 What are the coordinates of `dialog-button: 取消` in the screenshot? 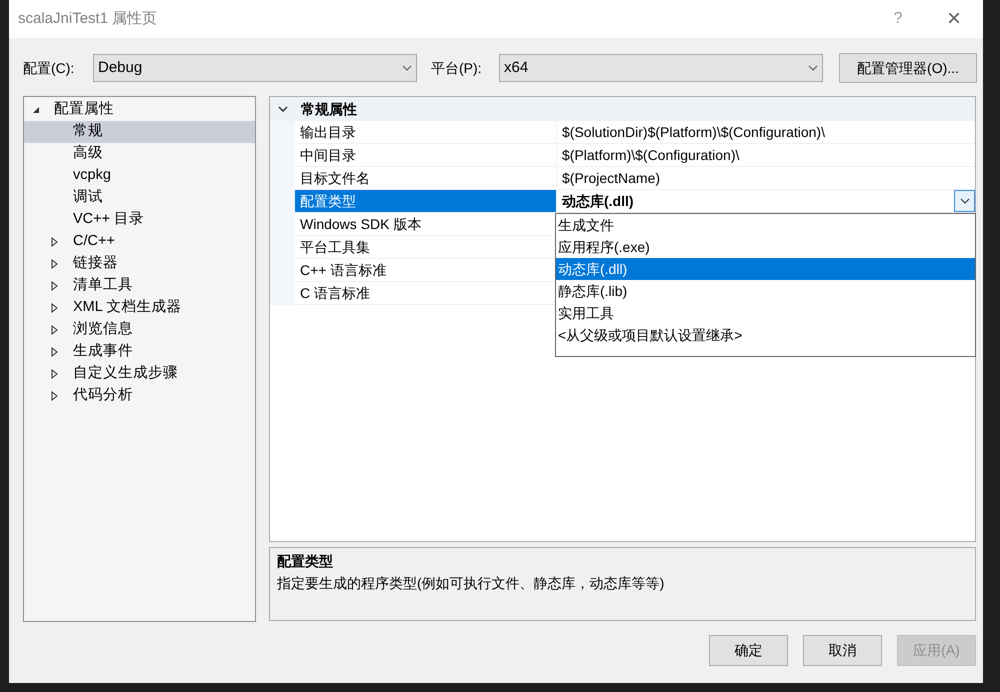 It's located at (842, 650).